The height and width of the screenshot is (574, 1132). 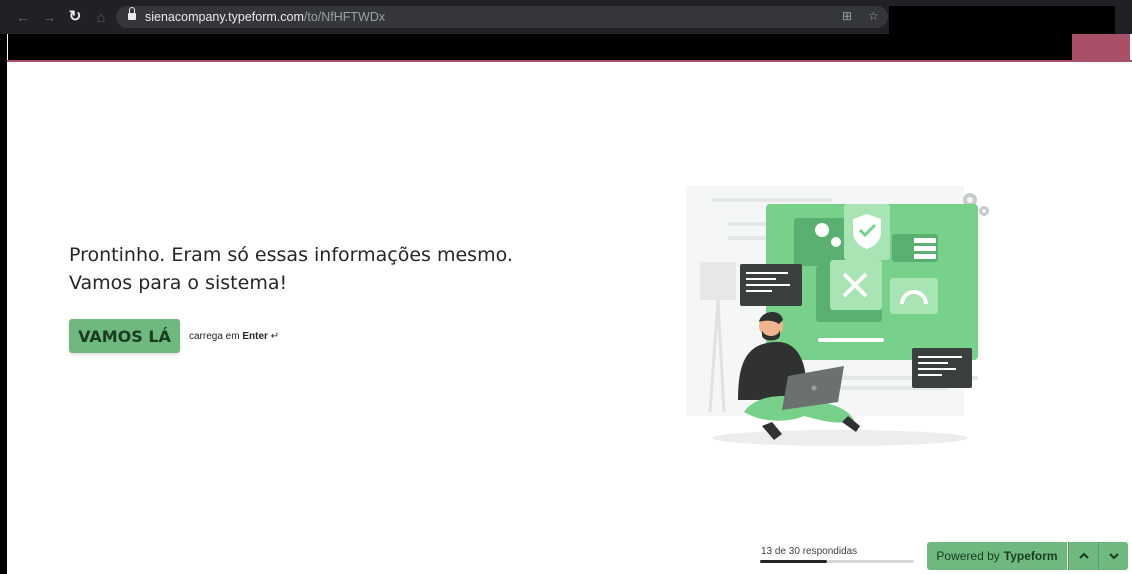 I want to click on redacted-area, so click(x=1002, y=20).